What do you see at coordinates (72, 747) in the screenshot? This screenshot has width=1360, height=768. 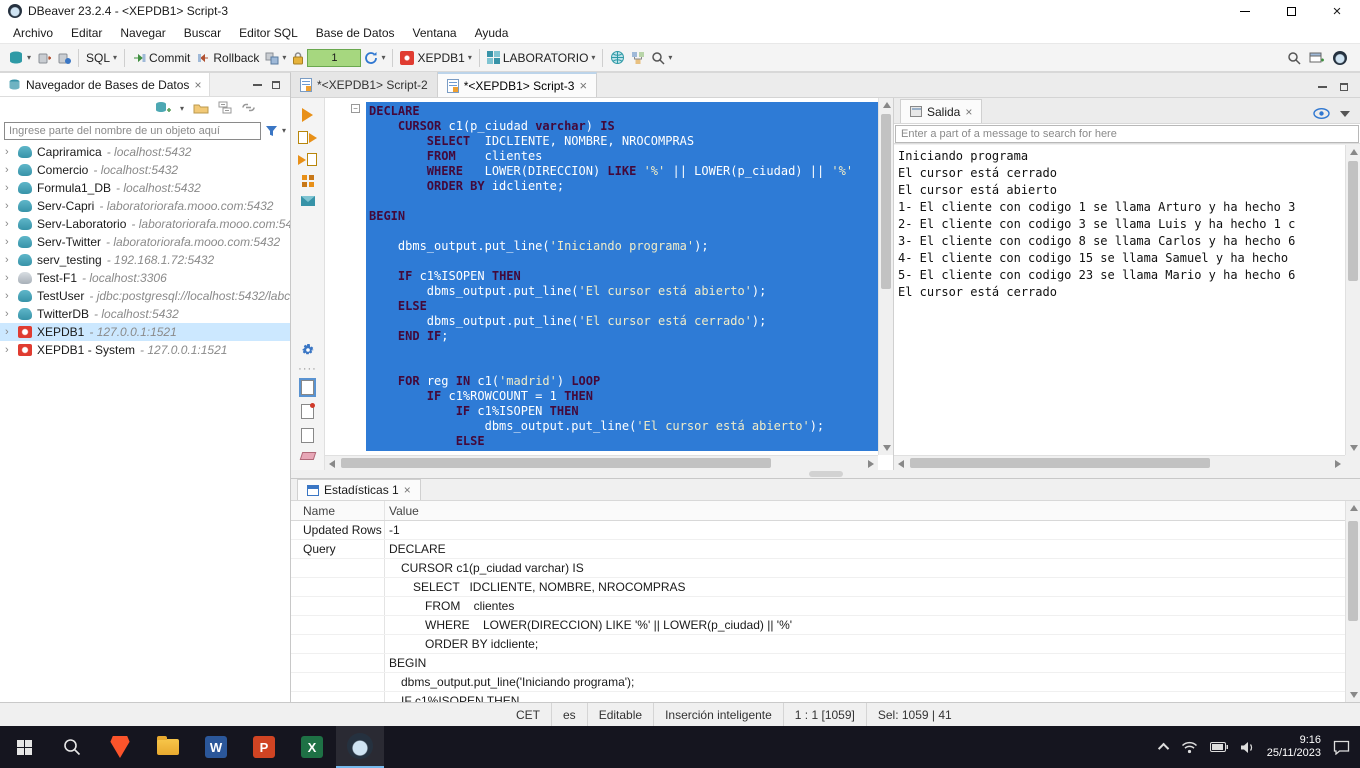 I see `taskbar-search-button` at bounding box center [72, 747].